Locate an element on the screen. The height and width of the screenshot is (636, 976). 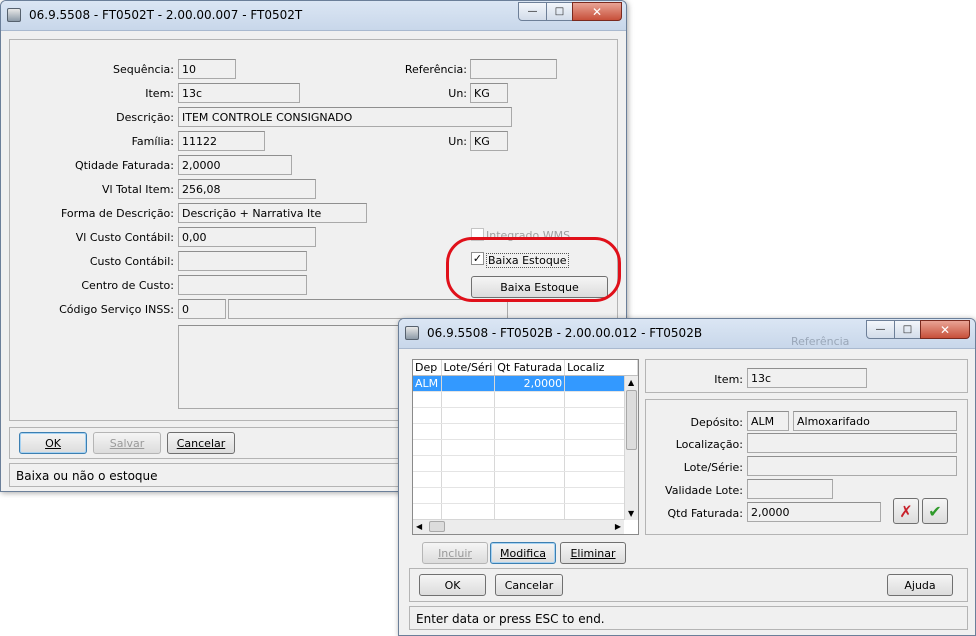
familia-field: 11122 is located at coordinates (221, 141).